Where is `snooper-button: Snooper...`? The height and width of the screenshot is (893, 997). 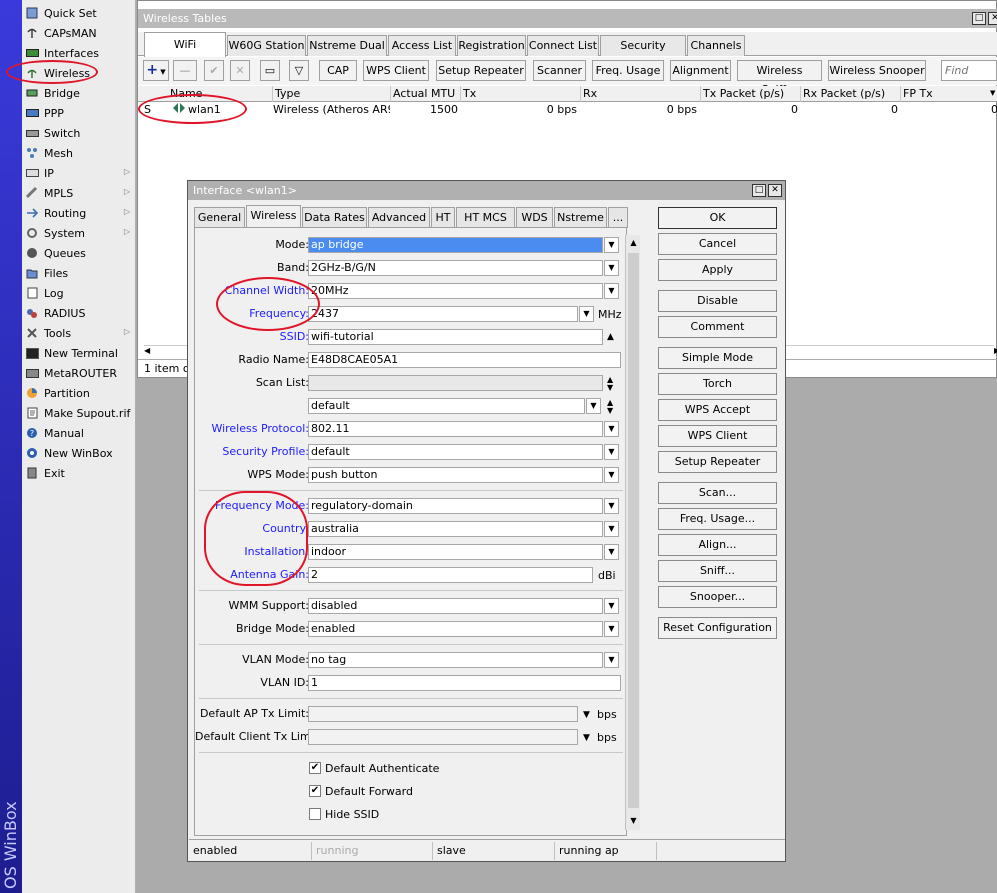 snooper-button: Snooper... is located at coordinates (717, 597).